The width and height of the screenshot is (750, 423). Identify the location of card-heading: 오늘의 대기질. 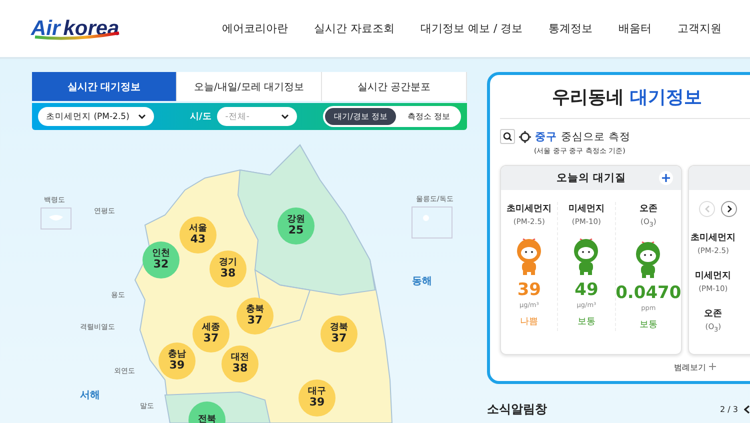
(591, 178).